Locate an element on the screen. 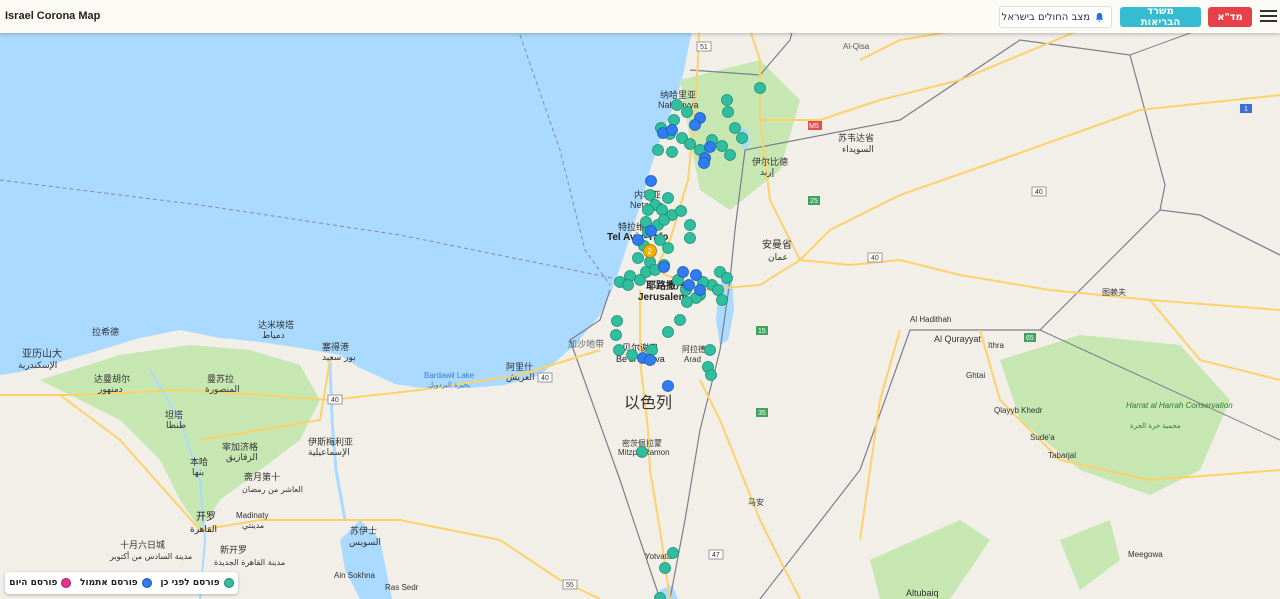 The height and width of the screenshot is (599, 1280). patients-status-button: מצב החולים בישראל is located at coordinates (1055, 17).